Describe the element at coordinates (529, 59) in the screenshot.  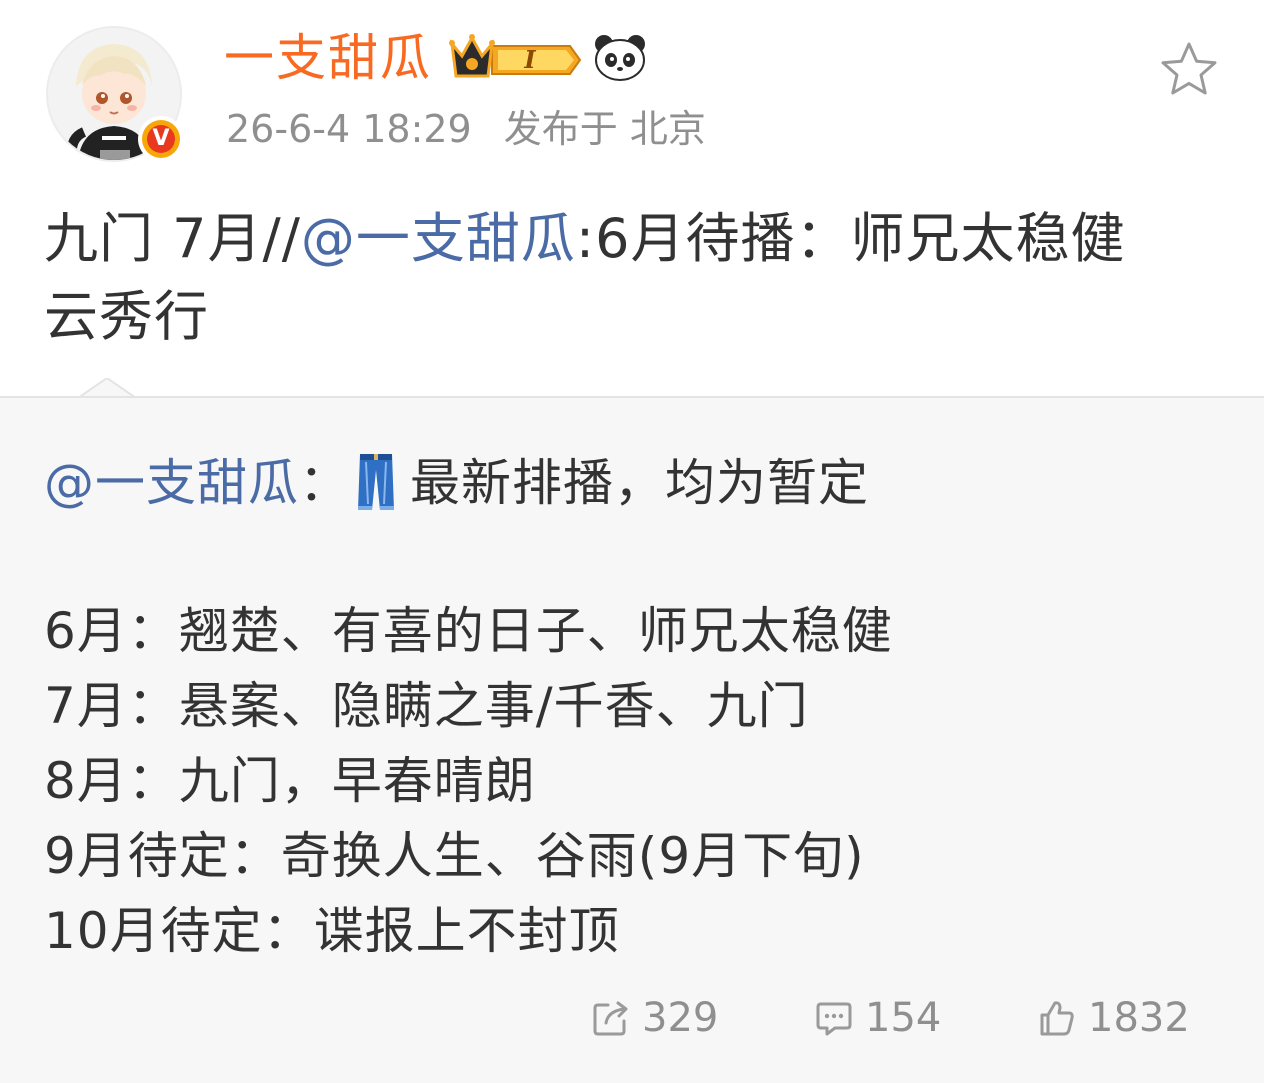
I see `svg-text: I` at that location.